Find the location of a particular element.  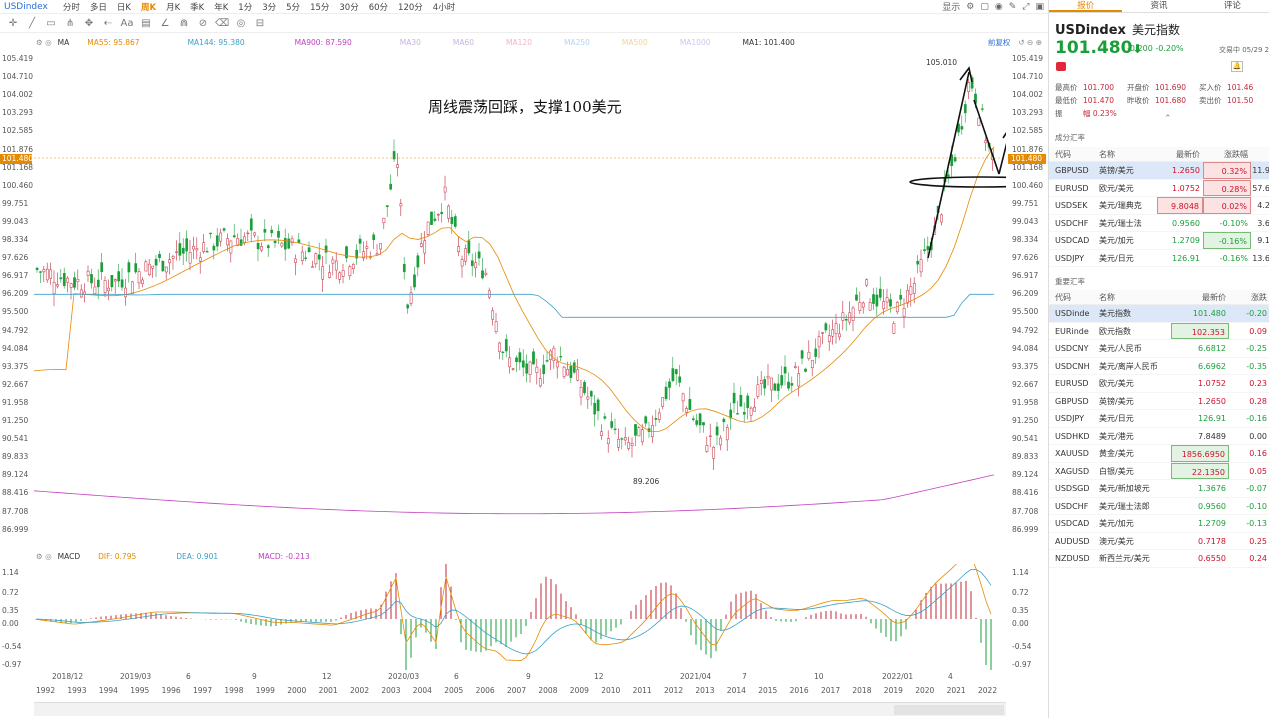

header-cell: 涨跌幅 is located at coordinates (1227, 154).